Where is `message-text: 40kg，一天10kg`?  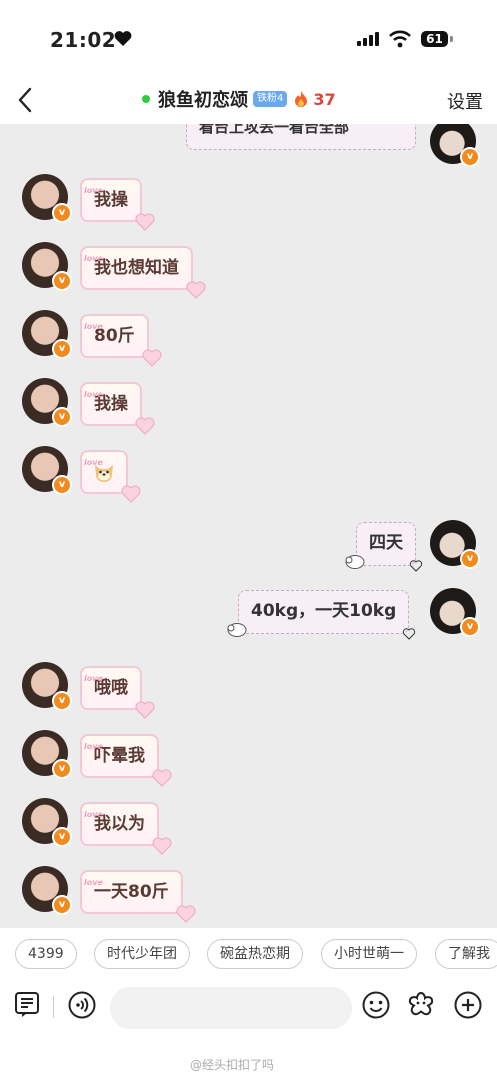
message-text: 40kg，一天10kg is located at coordinates (324, 611).